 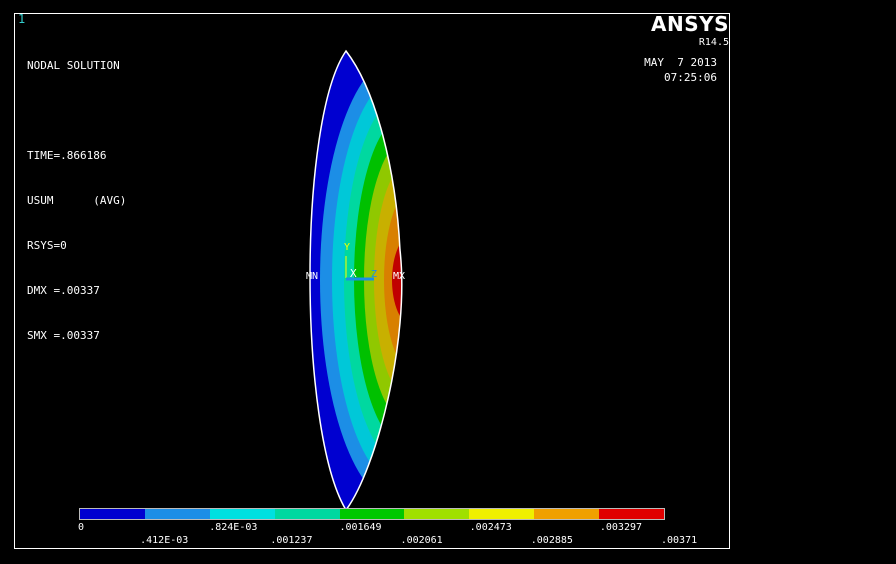 What do you see at coordinates (399, 276) in the screenshot?
I see `max-marker: MX` at bounding box center [399, 276].